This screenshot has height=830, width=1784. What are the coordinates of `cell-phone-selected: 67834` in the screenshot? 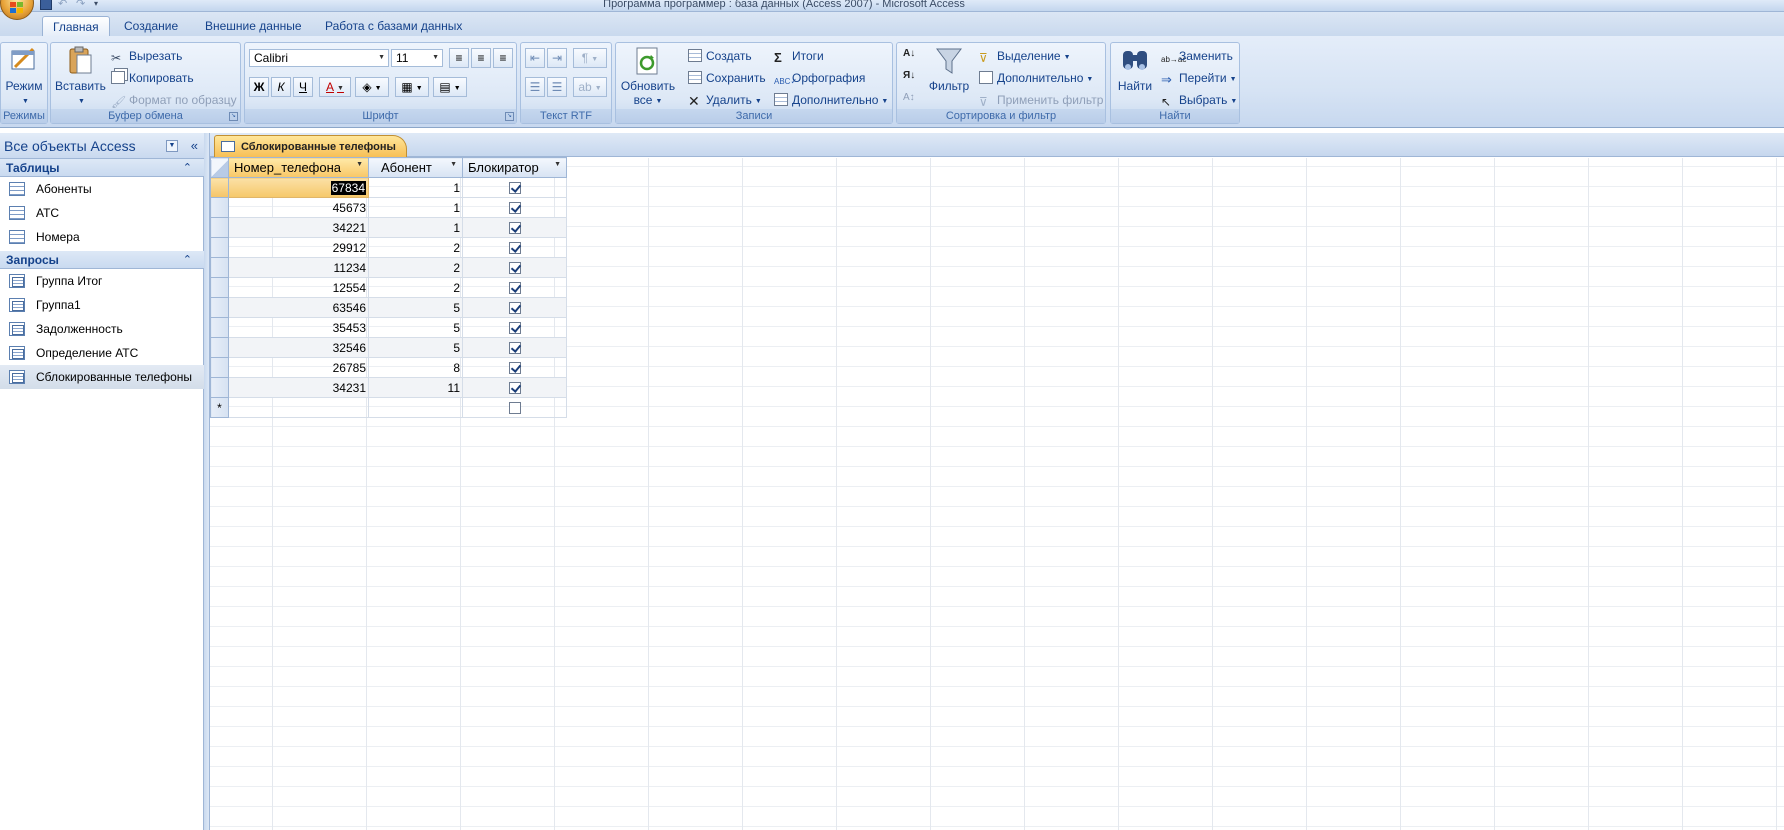 It's located at (298, 187).